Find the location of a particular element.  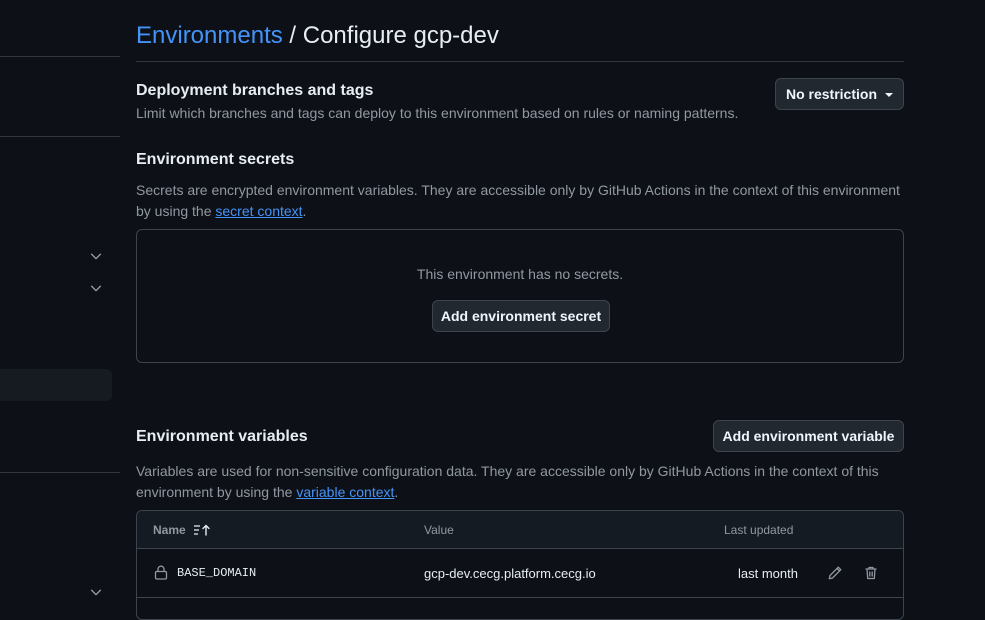

name-column-header: Name is located at coordinates (182, 530).